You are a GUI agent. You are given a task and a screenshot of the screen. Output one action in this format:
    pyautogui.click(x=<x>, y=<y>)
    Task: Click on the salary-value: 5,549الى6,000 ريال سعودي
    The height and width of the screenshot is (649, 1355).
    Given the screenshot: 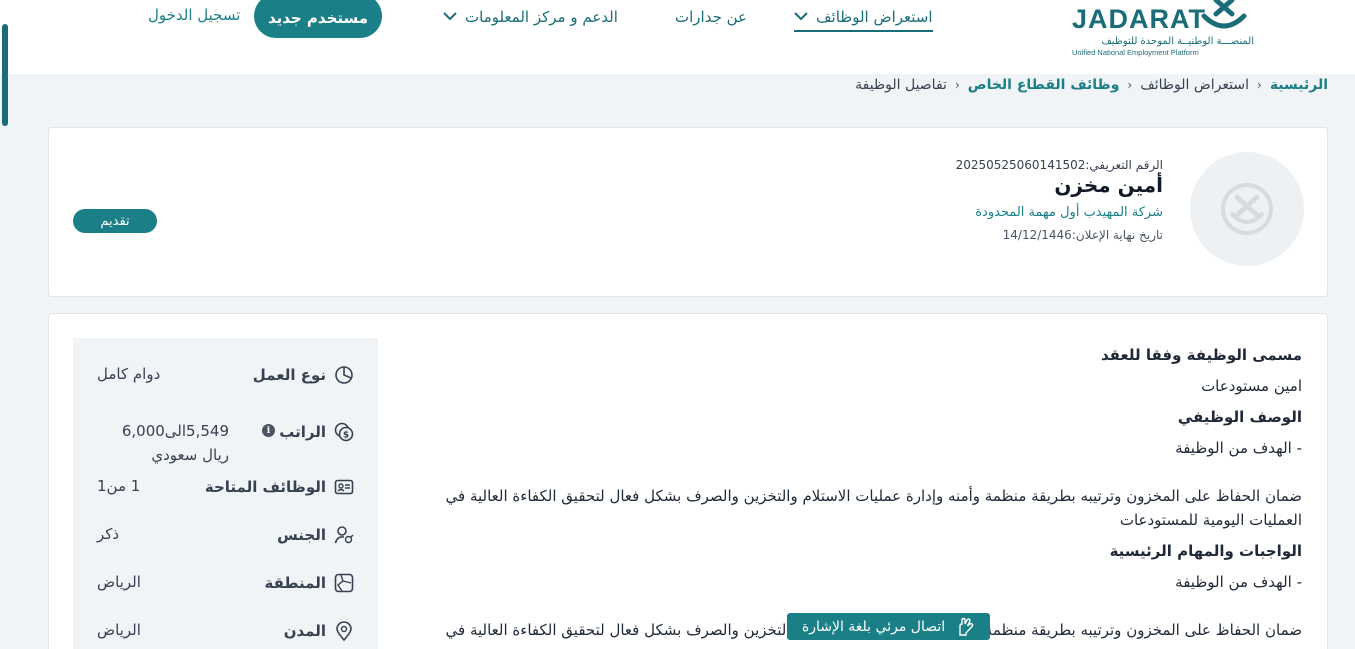 What is the action you would take?
    pyautogui.click(x=175, y=443)
    